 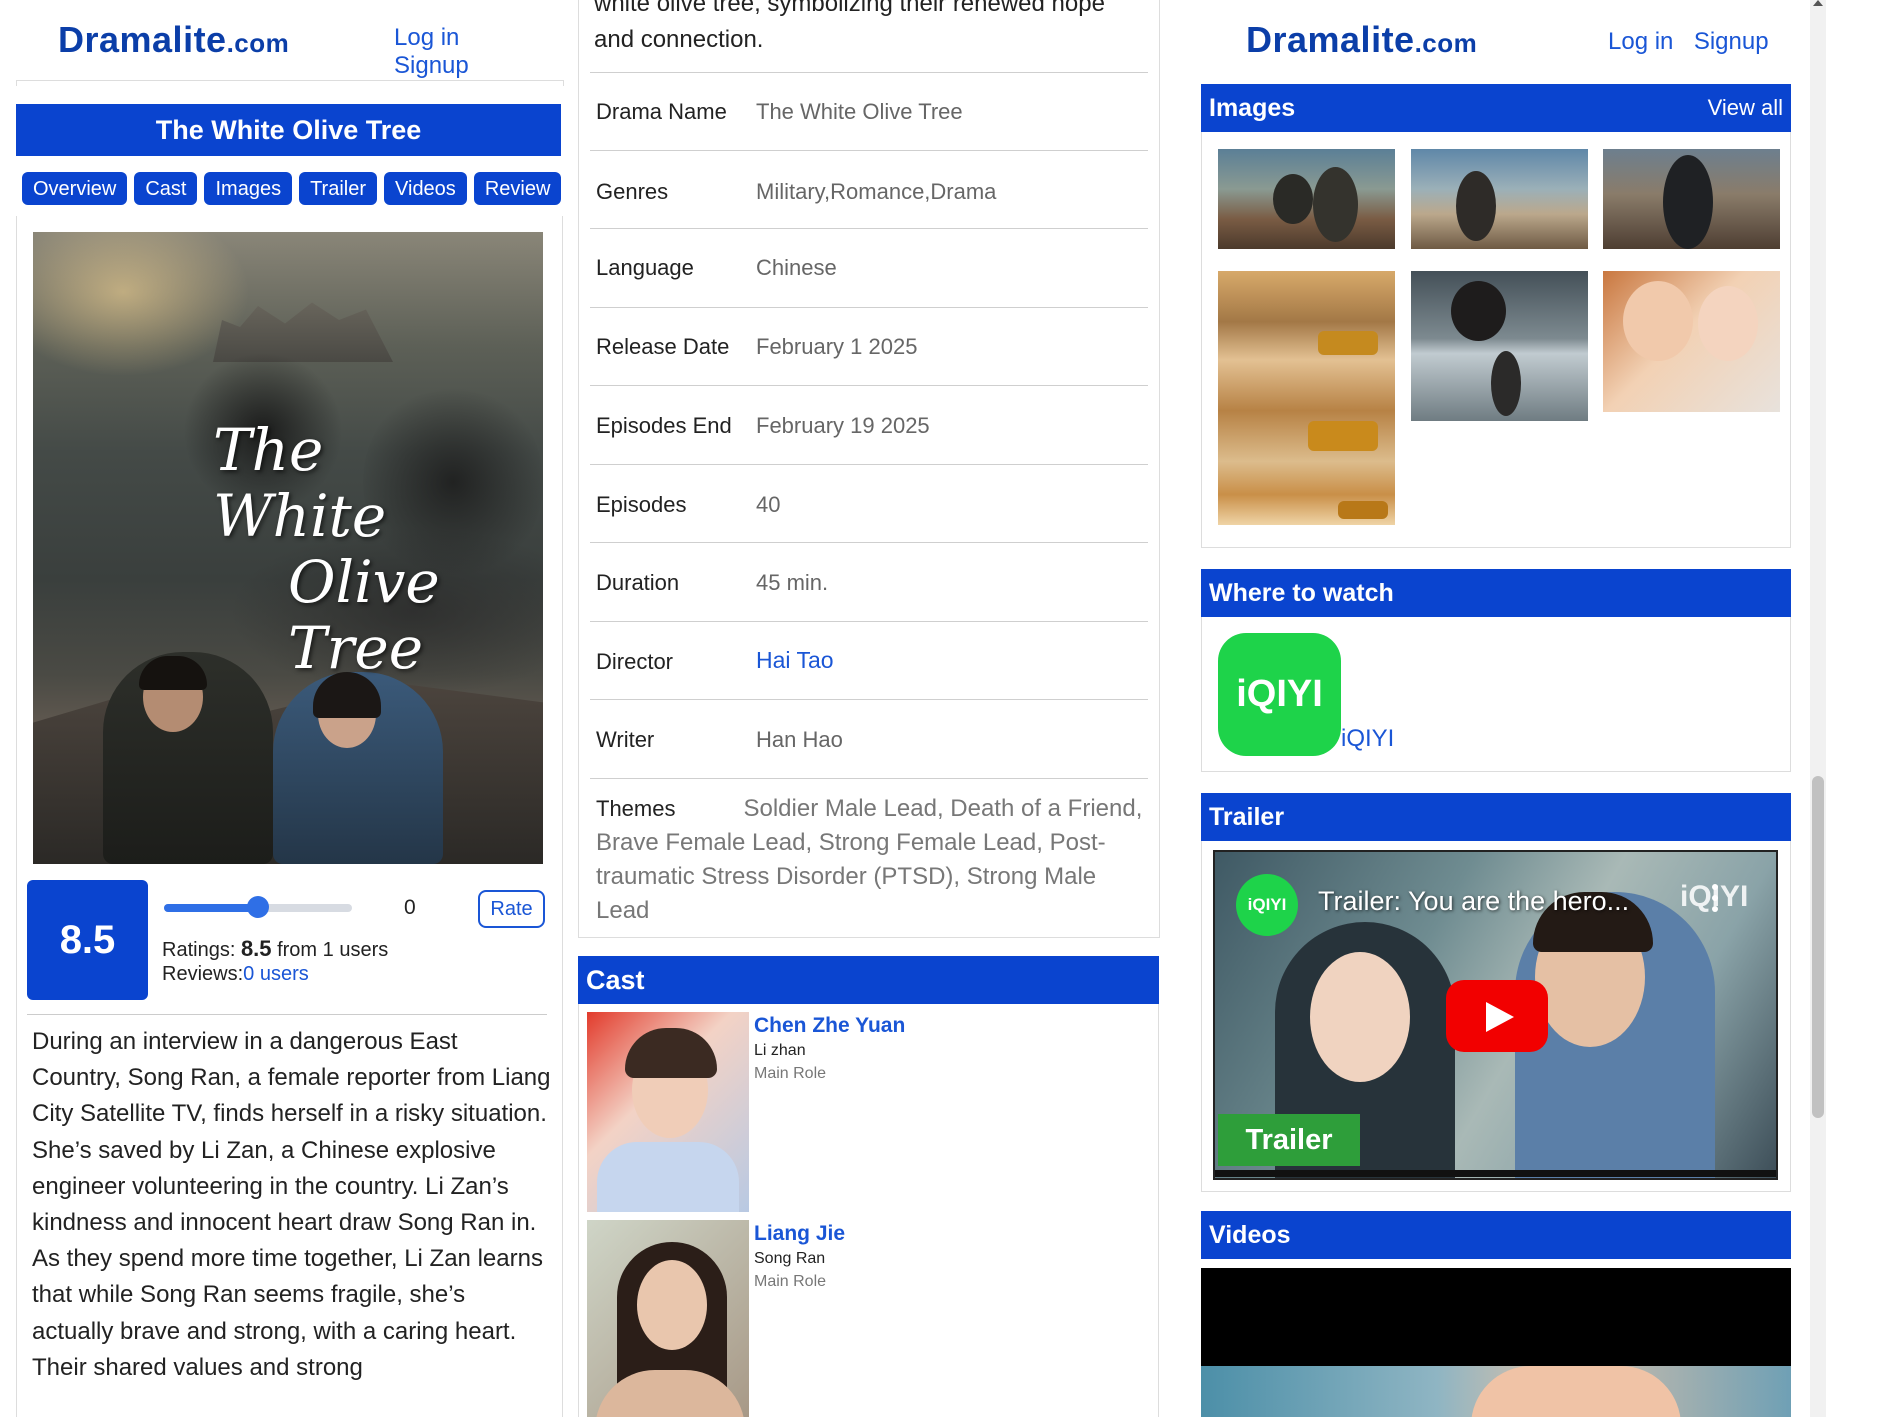 What do you see at coordinates (300, 483) in the screenshot?
I see `poster-title-line1: The White` at bounding box center [300, 483].